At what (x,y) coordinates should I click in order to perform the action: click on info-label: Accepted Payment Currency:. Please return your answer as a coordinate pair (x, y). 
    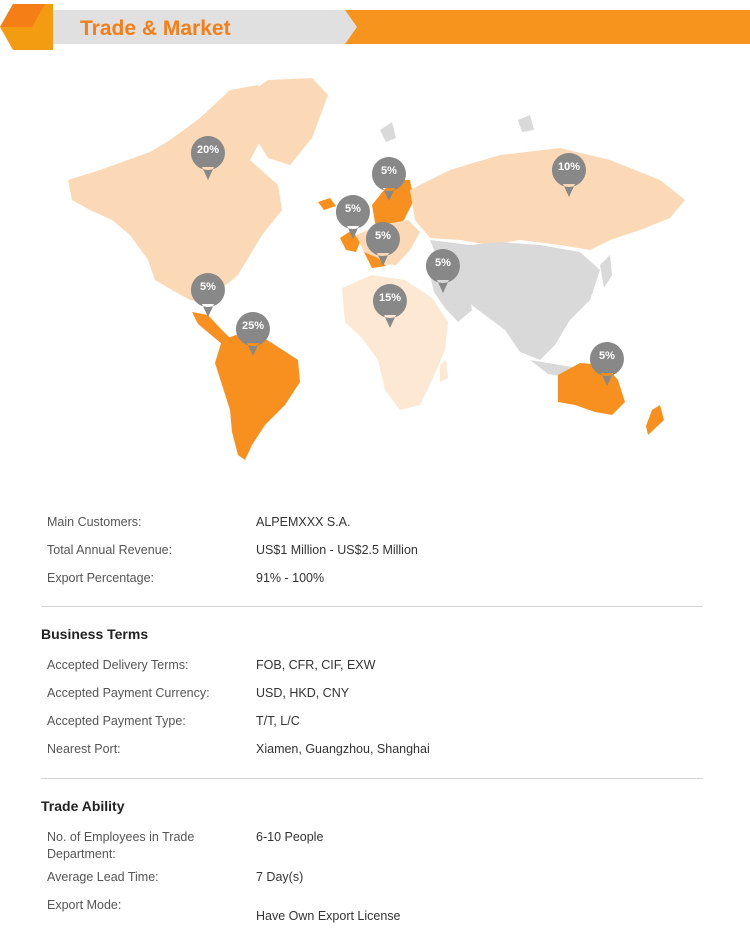
    Looking at the image, I should click on (128, 693).